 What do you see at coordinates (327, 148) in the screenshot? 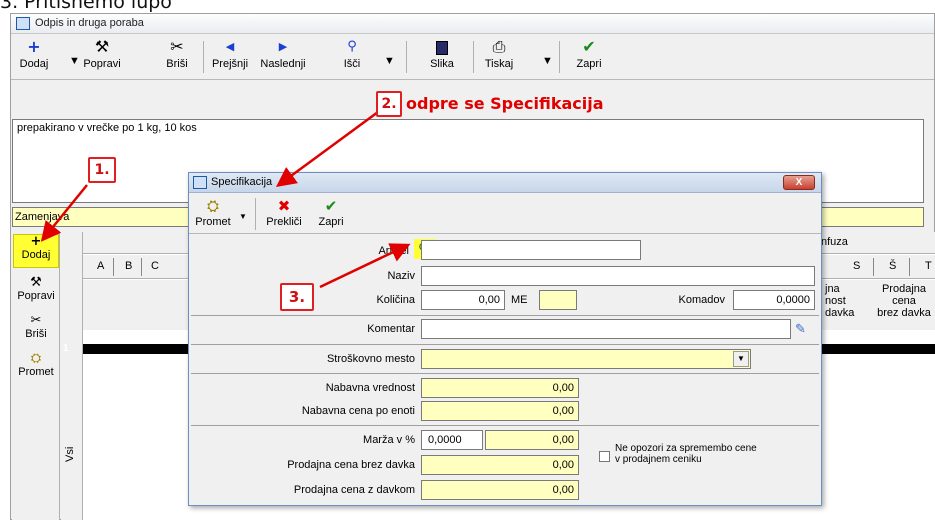
I see `arrow-step2` at bounding box center [327, 148].